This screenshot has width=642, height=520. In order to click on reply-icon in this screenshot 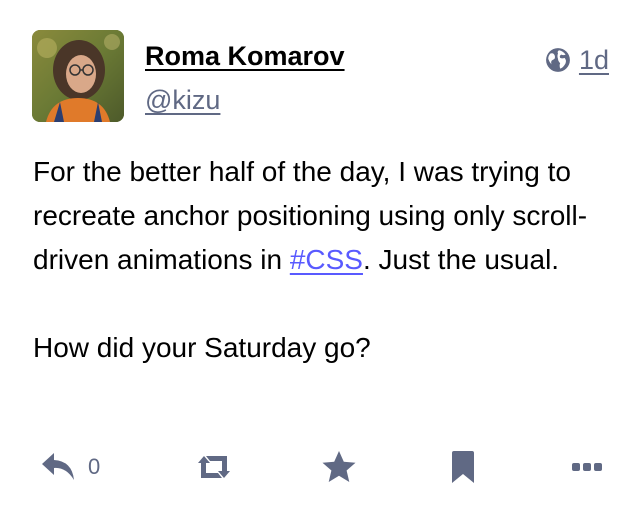, I will do `click(58, 466)`.